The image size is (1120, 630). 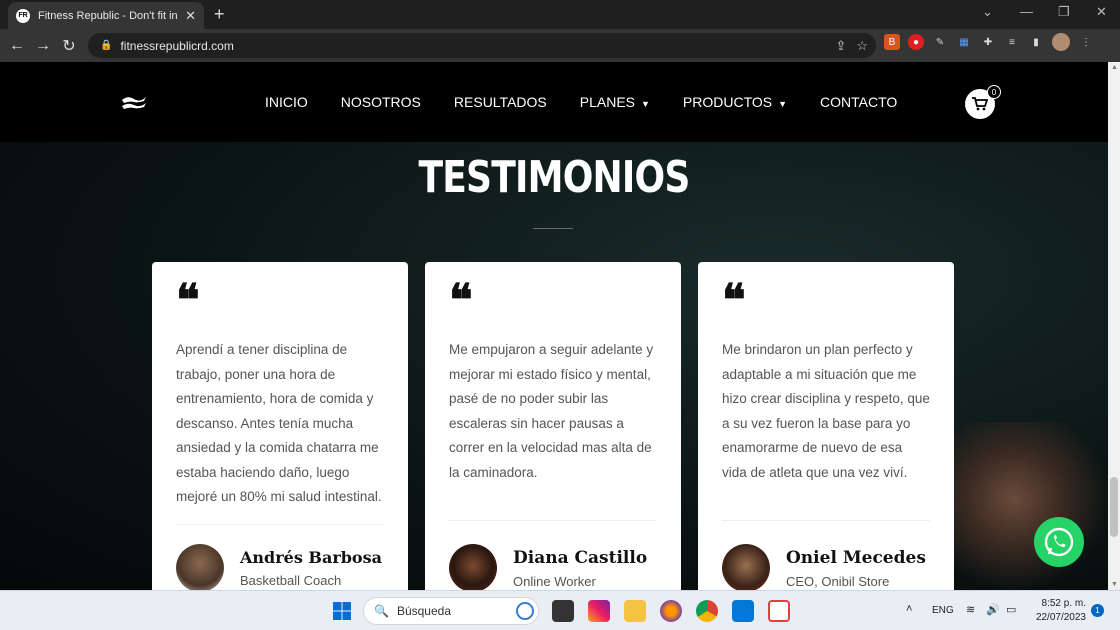 What do you see at coordinates (554, 177) in the screenshot?
I see `section-heading: TESTIMONIOS` at bounding box center [554, 177].